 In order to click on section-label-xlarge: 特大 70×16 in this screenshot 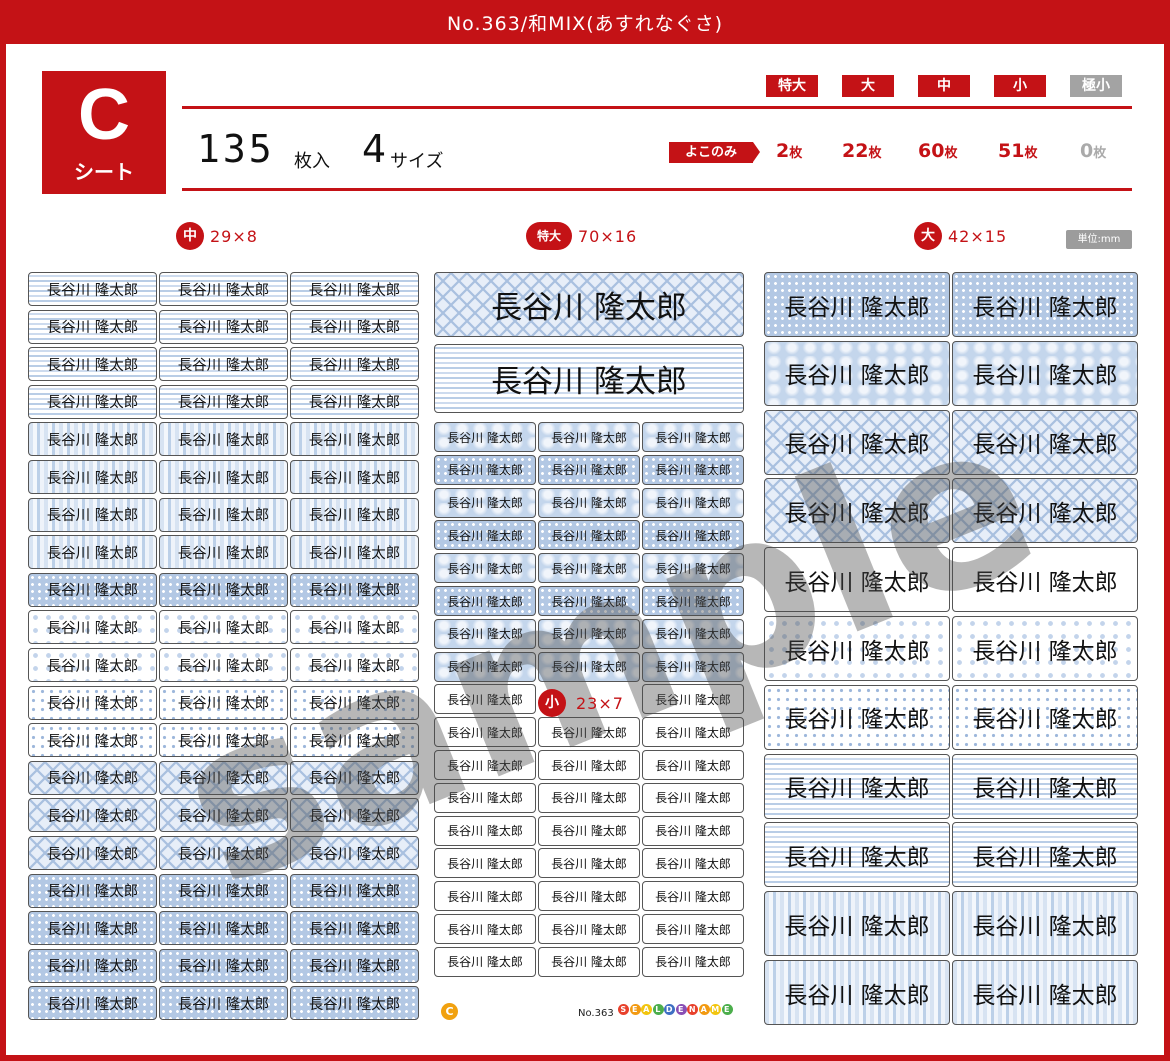, I will do `click(581, 236)`.